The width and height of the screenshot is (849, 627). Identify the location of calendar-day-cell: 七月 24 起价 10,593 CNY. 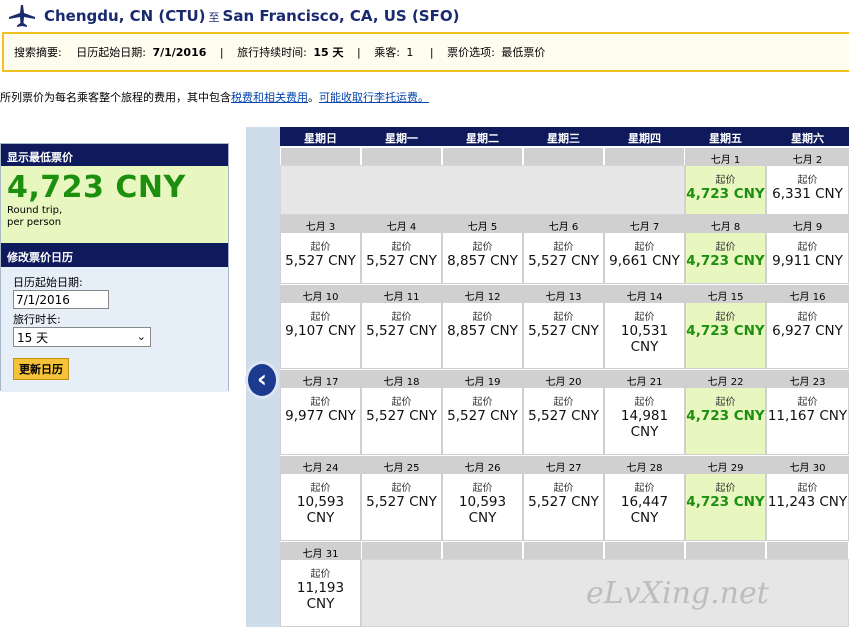
(320, 498).